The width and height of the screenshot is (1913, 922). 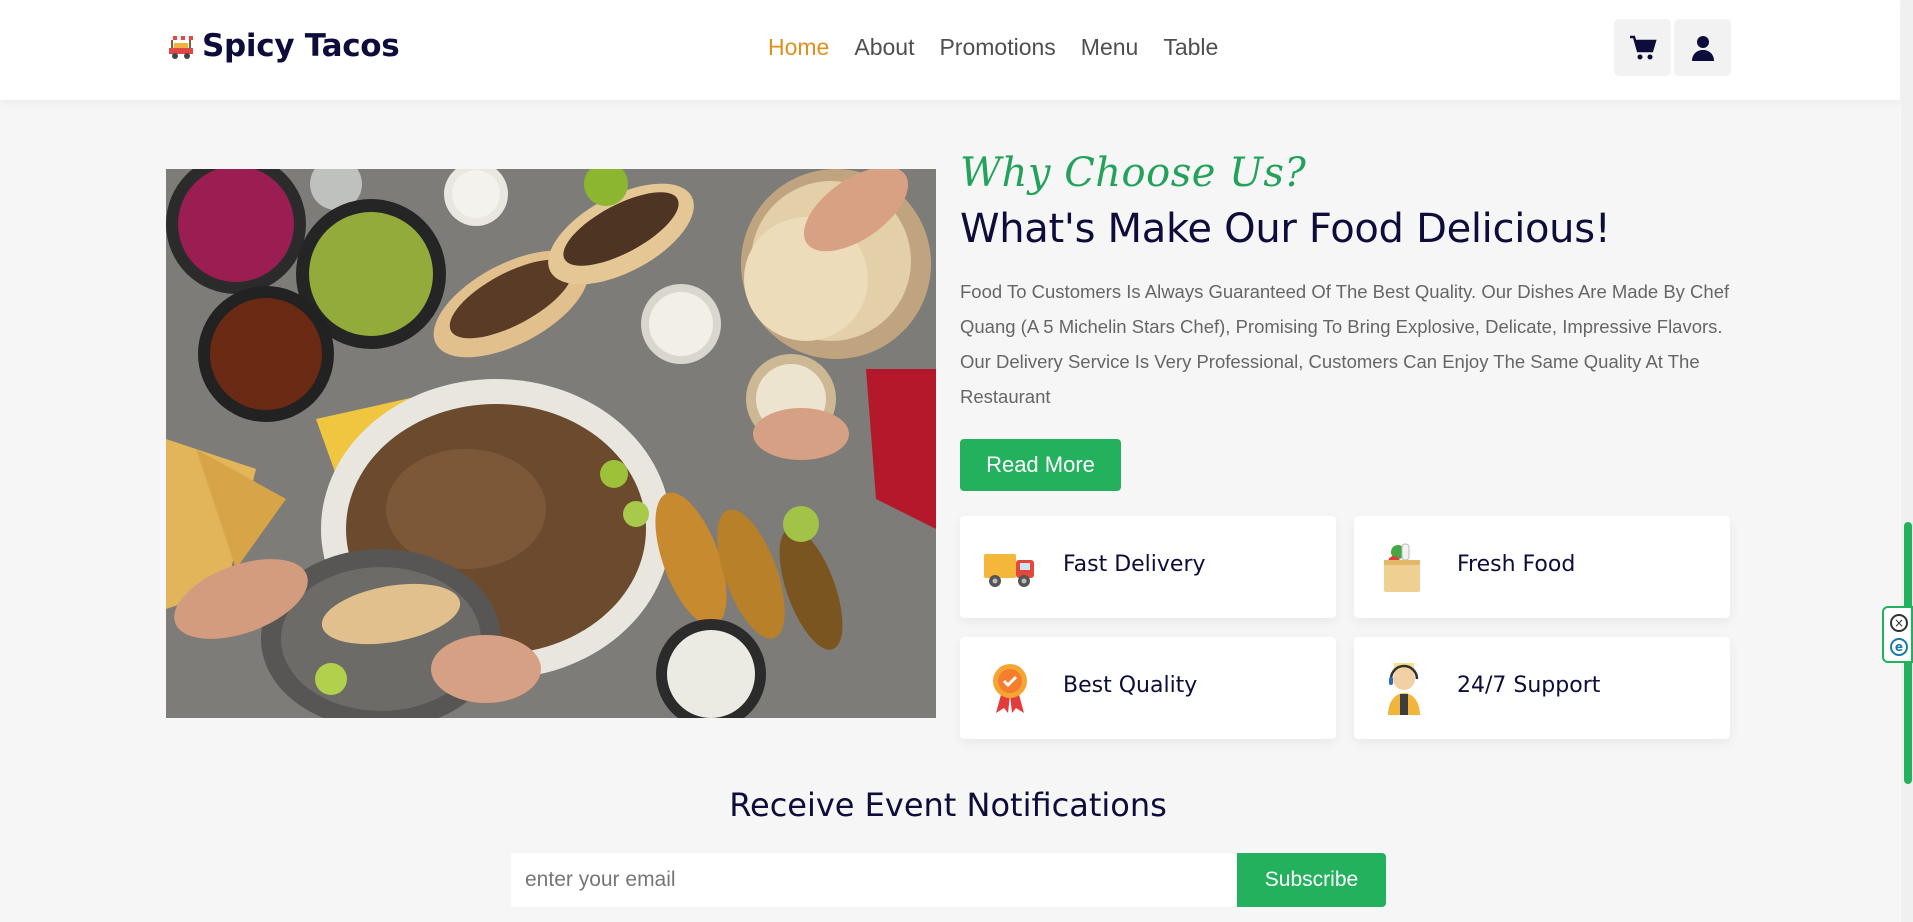 I want to click on feature-fast-delivery: Fast Delivery, so click(x=1148, y=567).